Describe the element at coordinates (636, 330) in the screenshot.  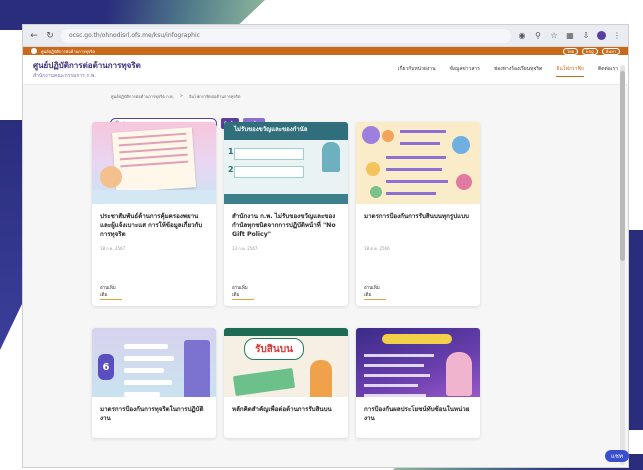
I see `decor-banner-right` at that location.